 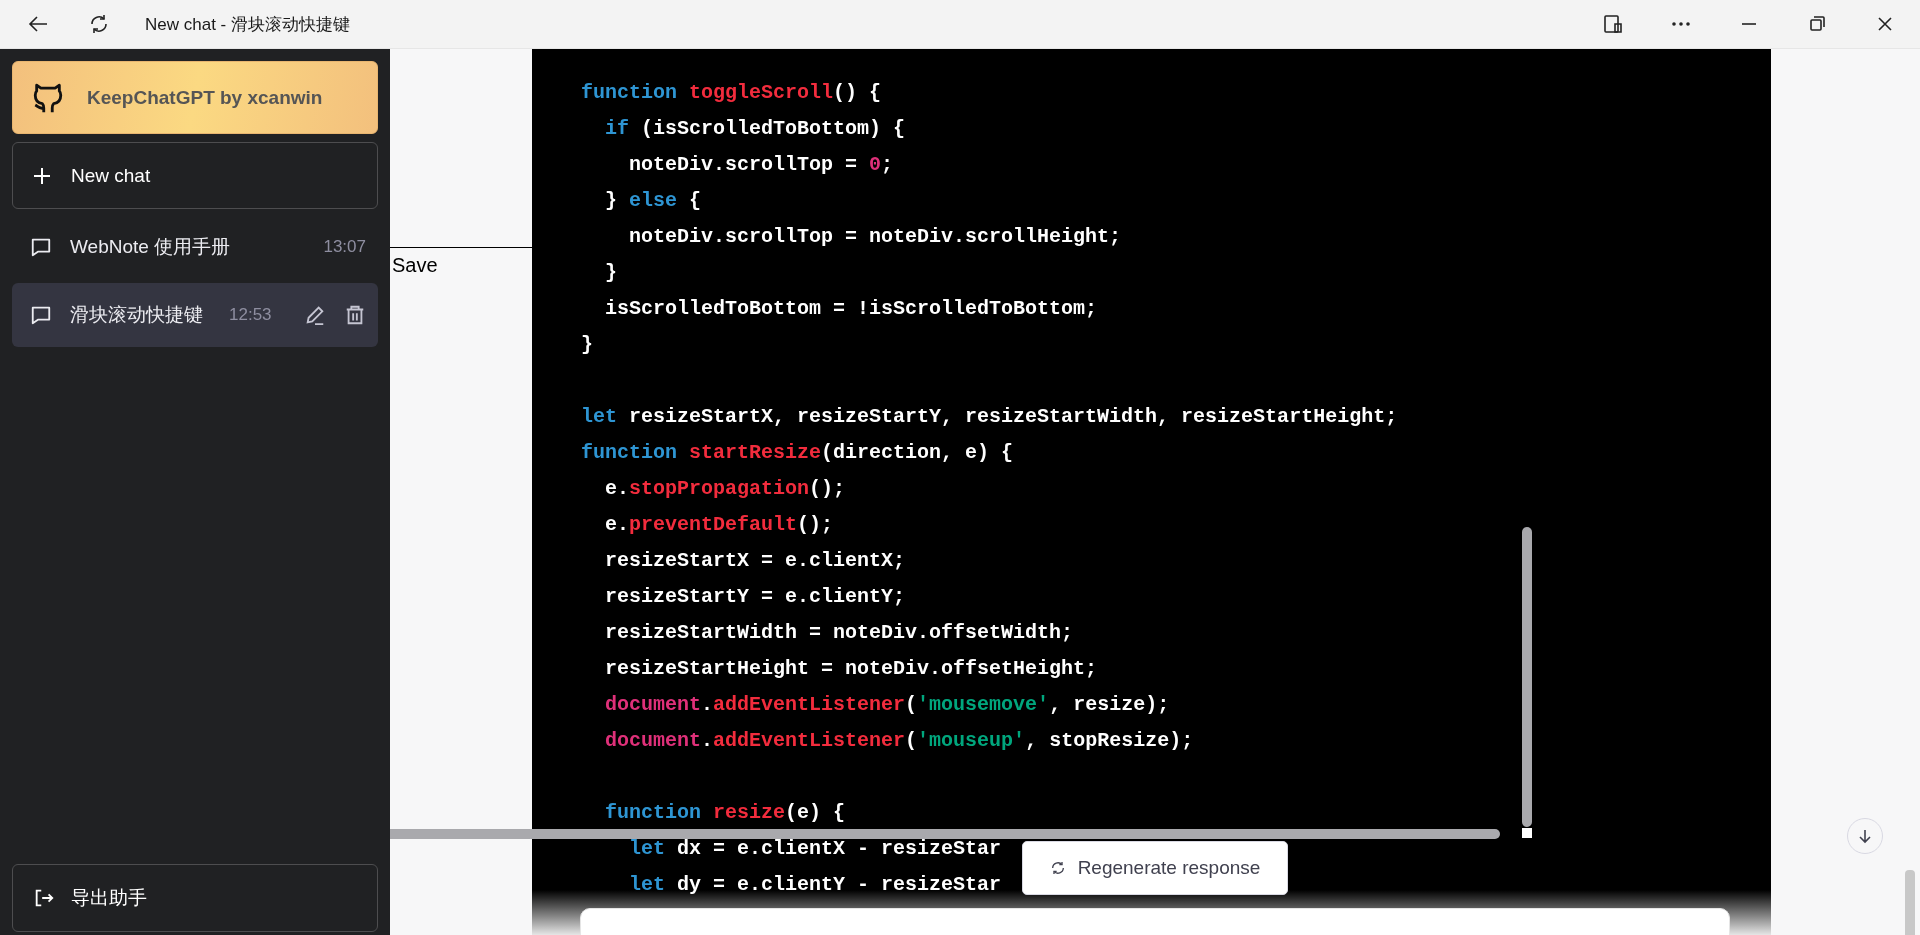 What do you see at coordinates (989, 417) in the screenshot?
I see `code-line: let resizeStartX, resizeStartY, resizeStartWidth, resizeStartHeight;` at bounding box center [989, 417].